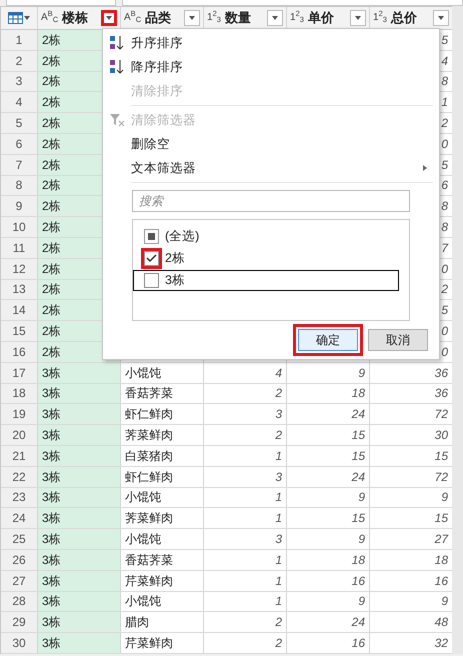 This screenshot has width=463, height=656. I want to click on table-cell-text: 24, so click(358, 415).